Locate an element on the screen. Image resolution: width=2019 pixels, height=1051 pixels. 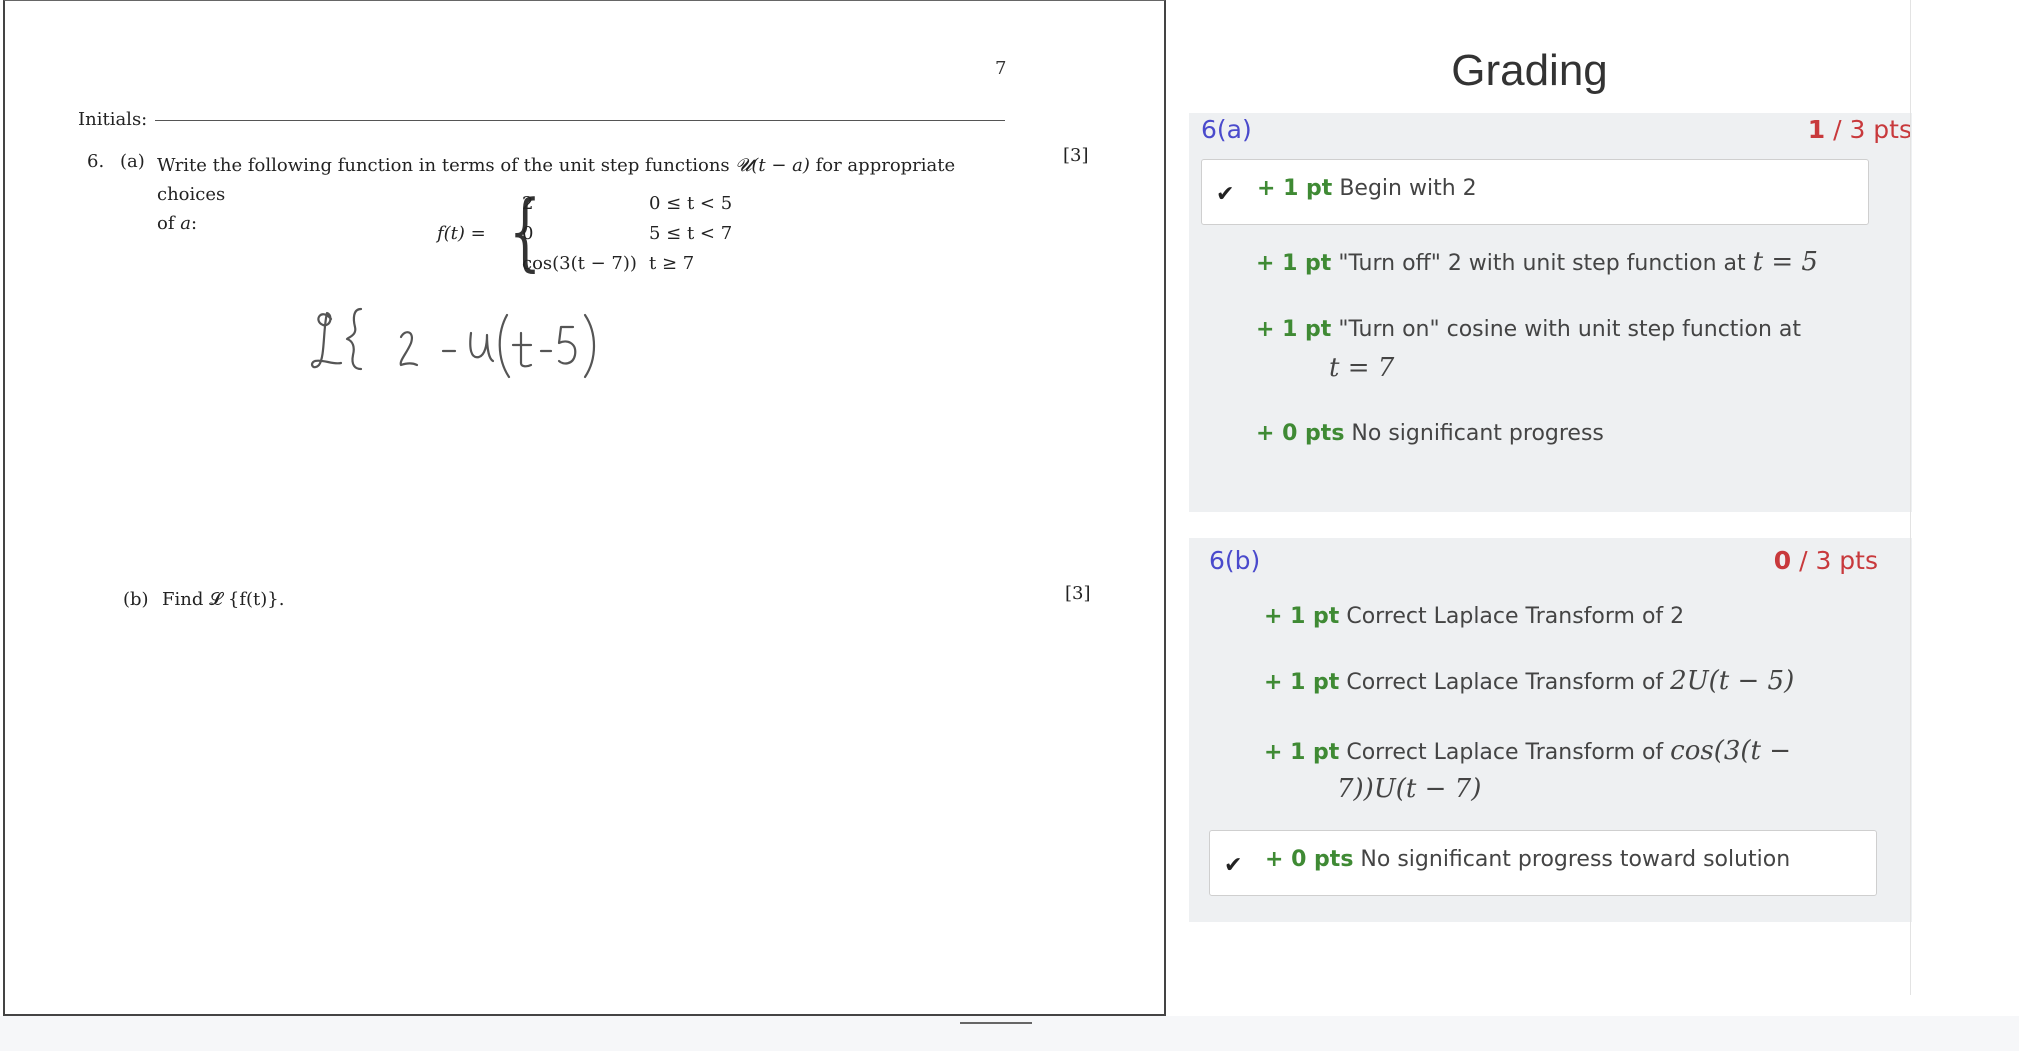
part-b-marks: [3] is located at coordinates (1078, 593).